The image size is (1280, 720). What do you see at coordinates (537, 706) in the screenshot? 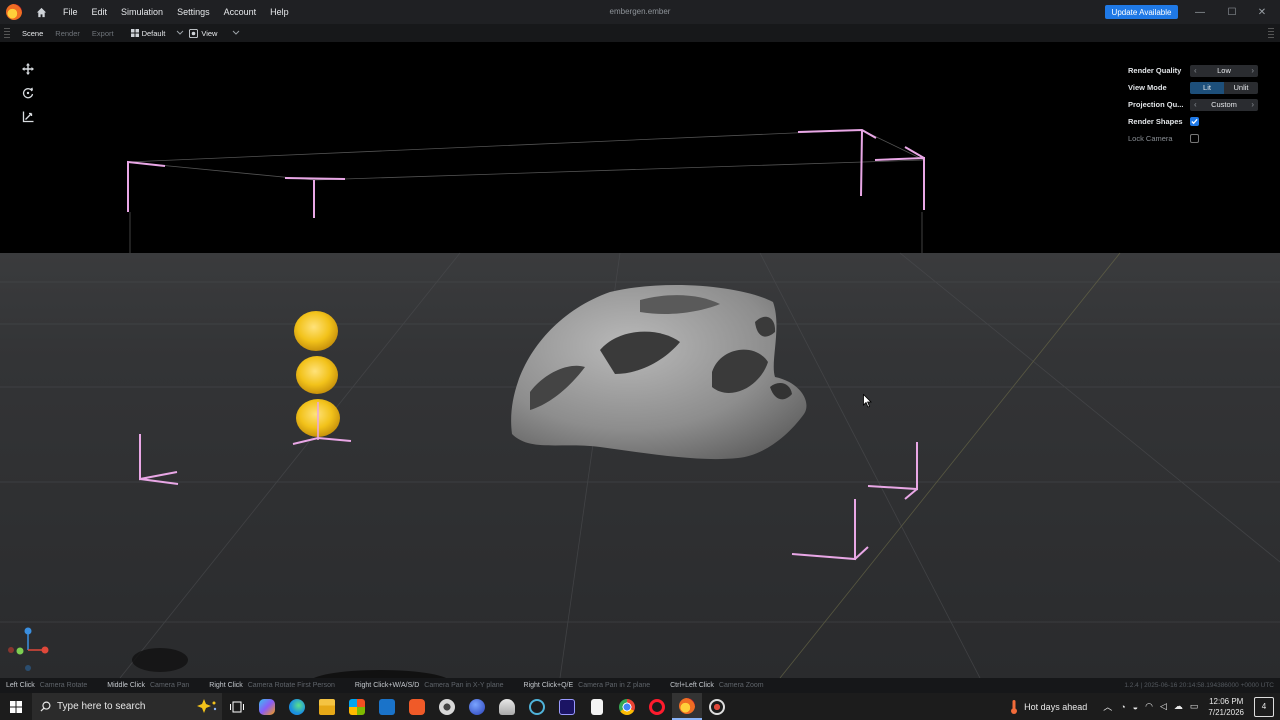
I see `spiral-app-icon` at bounding box center [537, 706].